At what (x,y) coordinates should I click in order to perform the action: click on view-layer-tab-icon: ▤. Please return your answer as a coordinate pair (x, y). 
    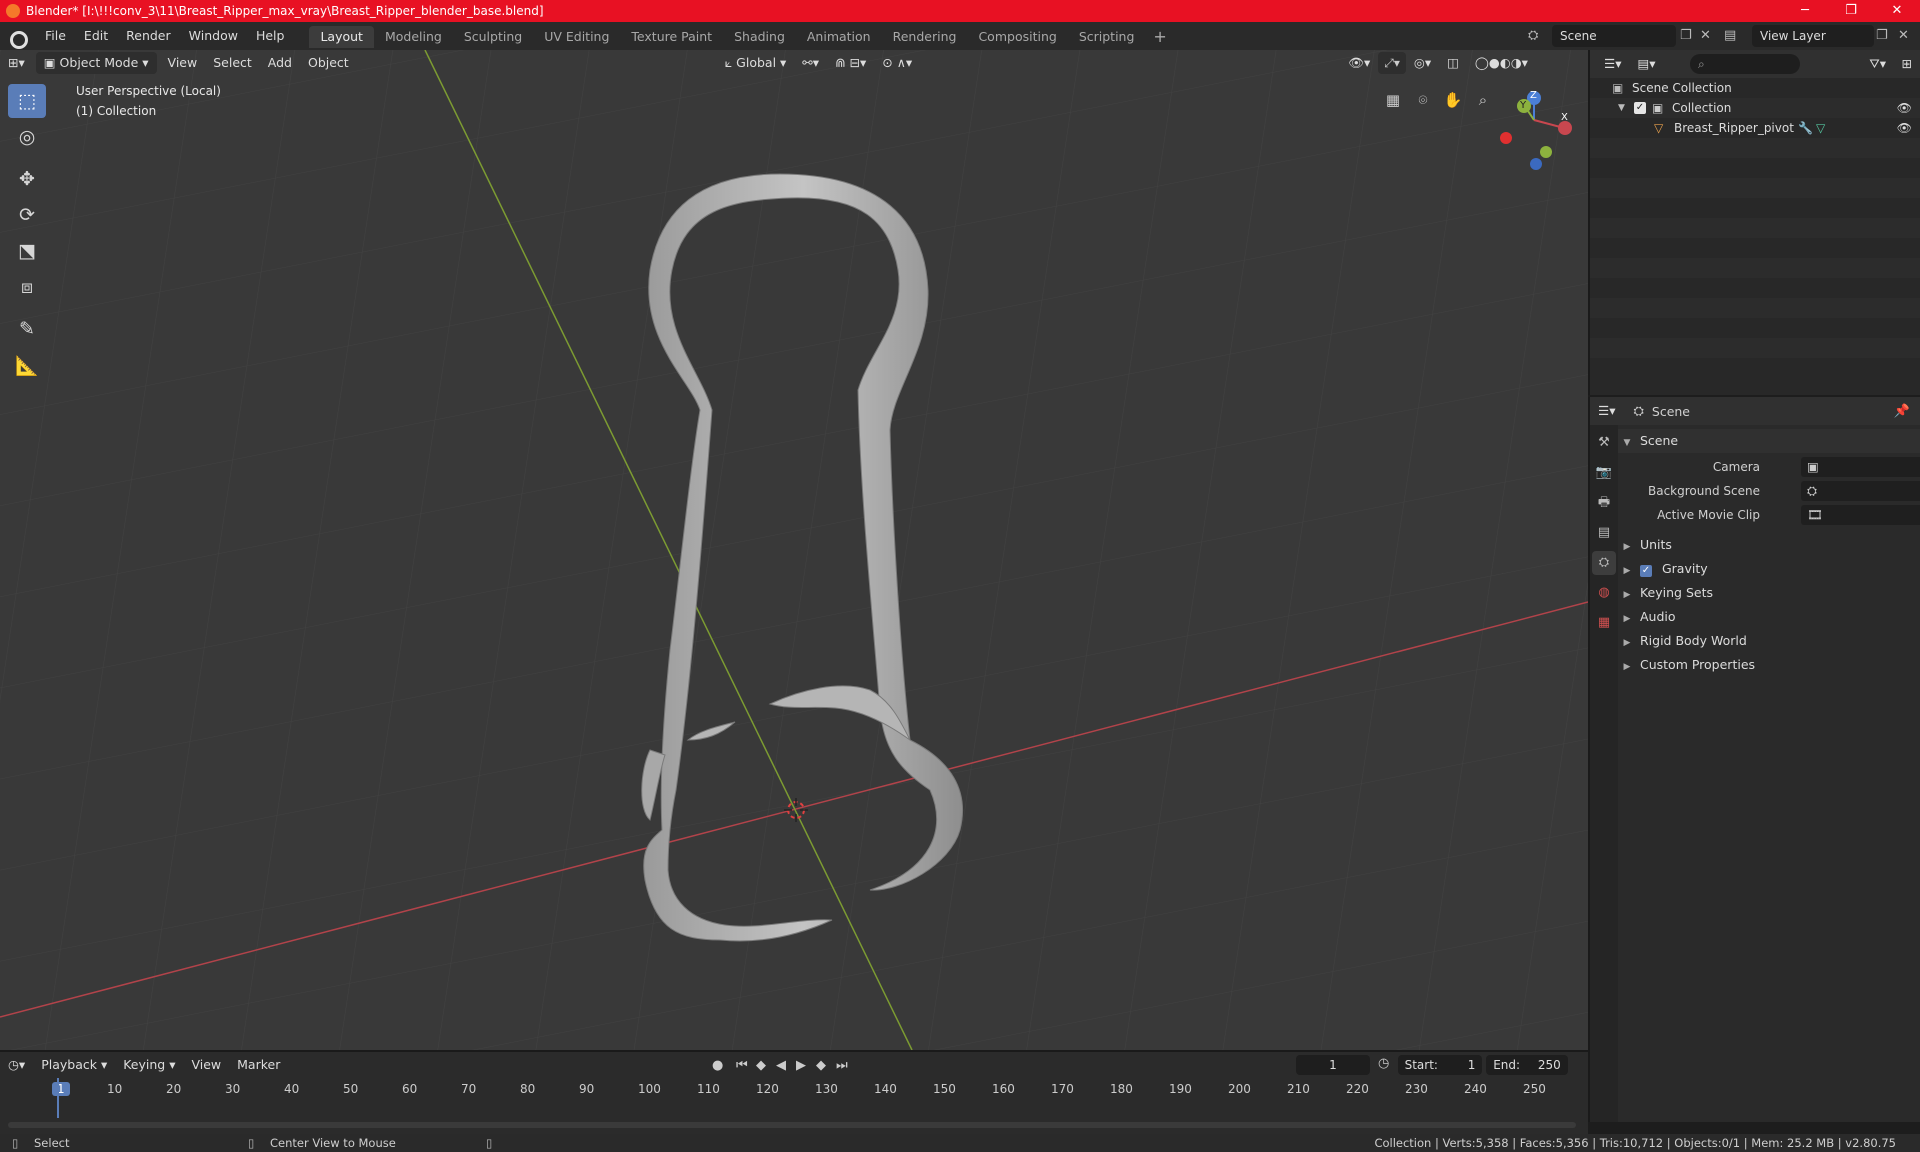
    Looking at the image, I should click on (1604, 533).